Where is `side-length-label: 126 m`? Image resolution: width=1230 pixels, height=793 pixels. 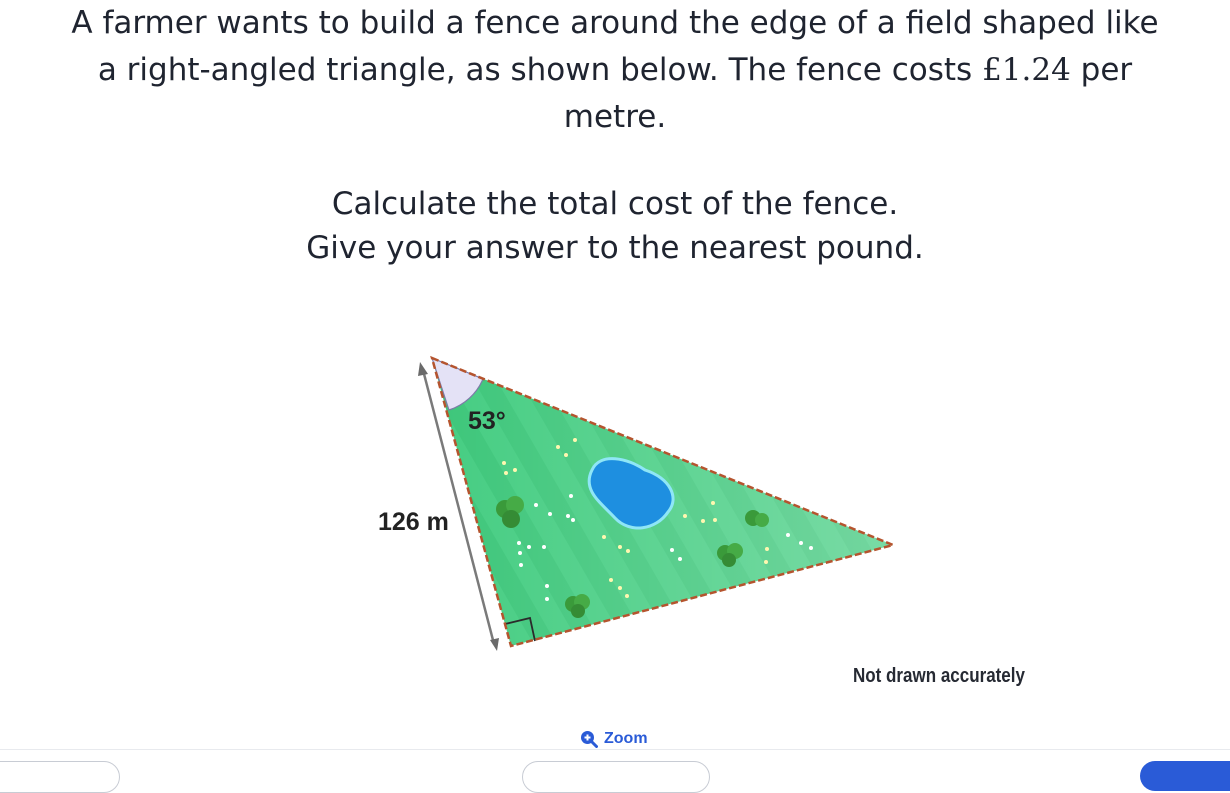 side-length-label: 126 m is located at coordinates (413, 522).